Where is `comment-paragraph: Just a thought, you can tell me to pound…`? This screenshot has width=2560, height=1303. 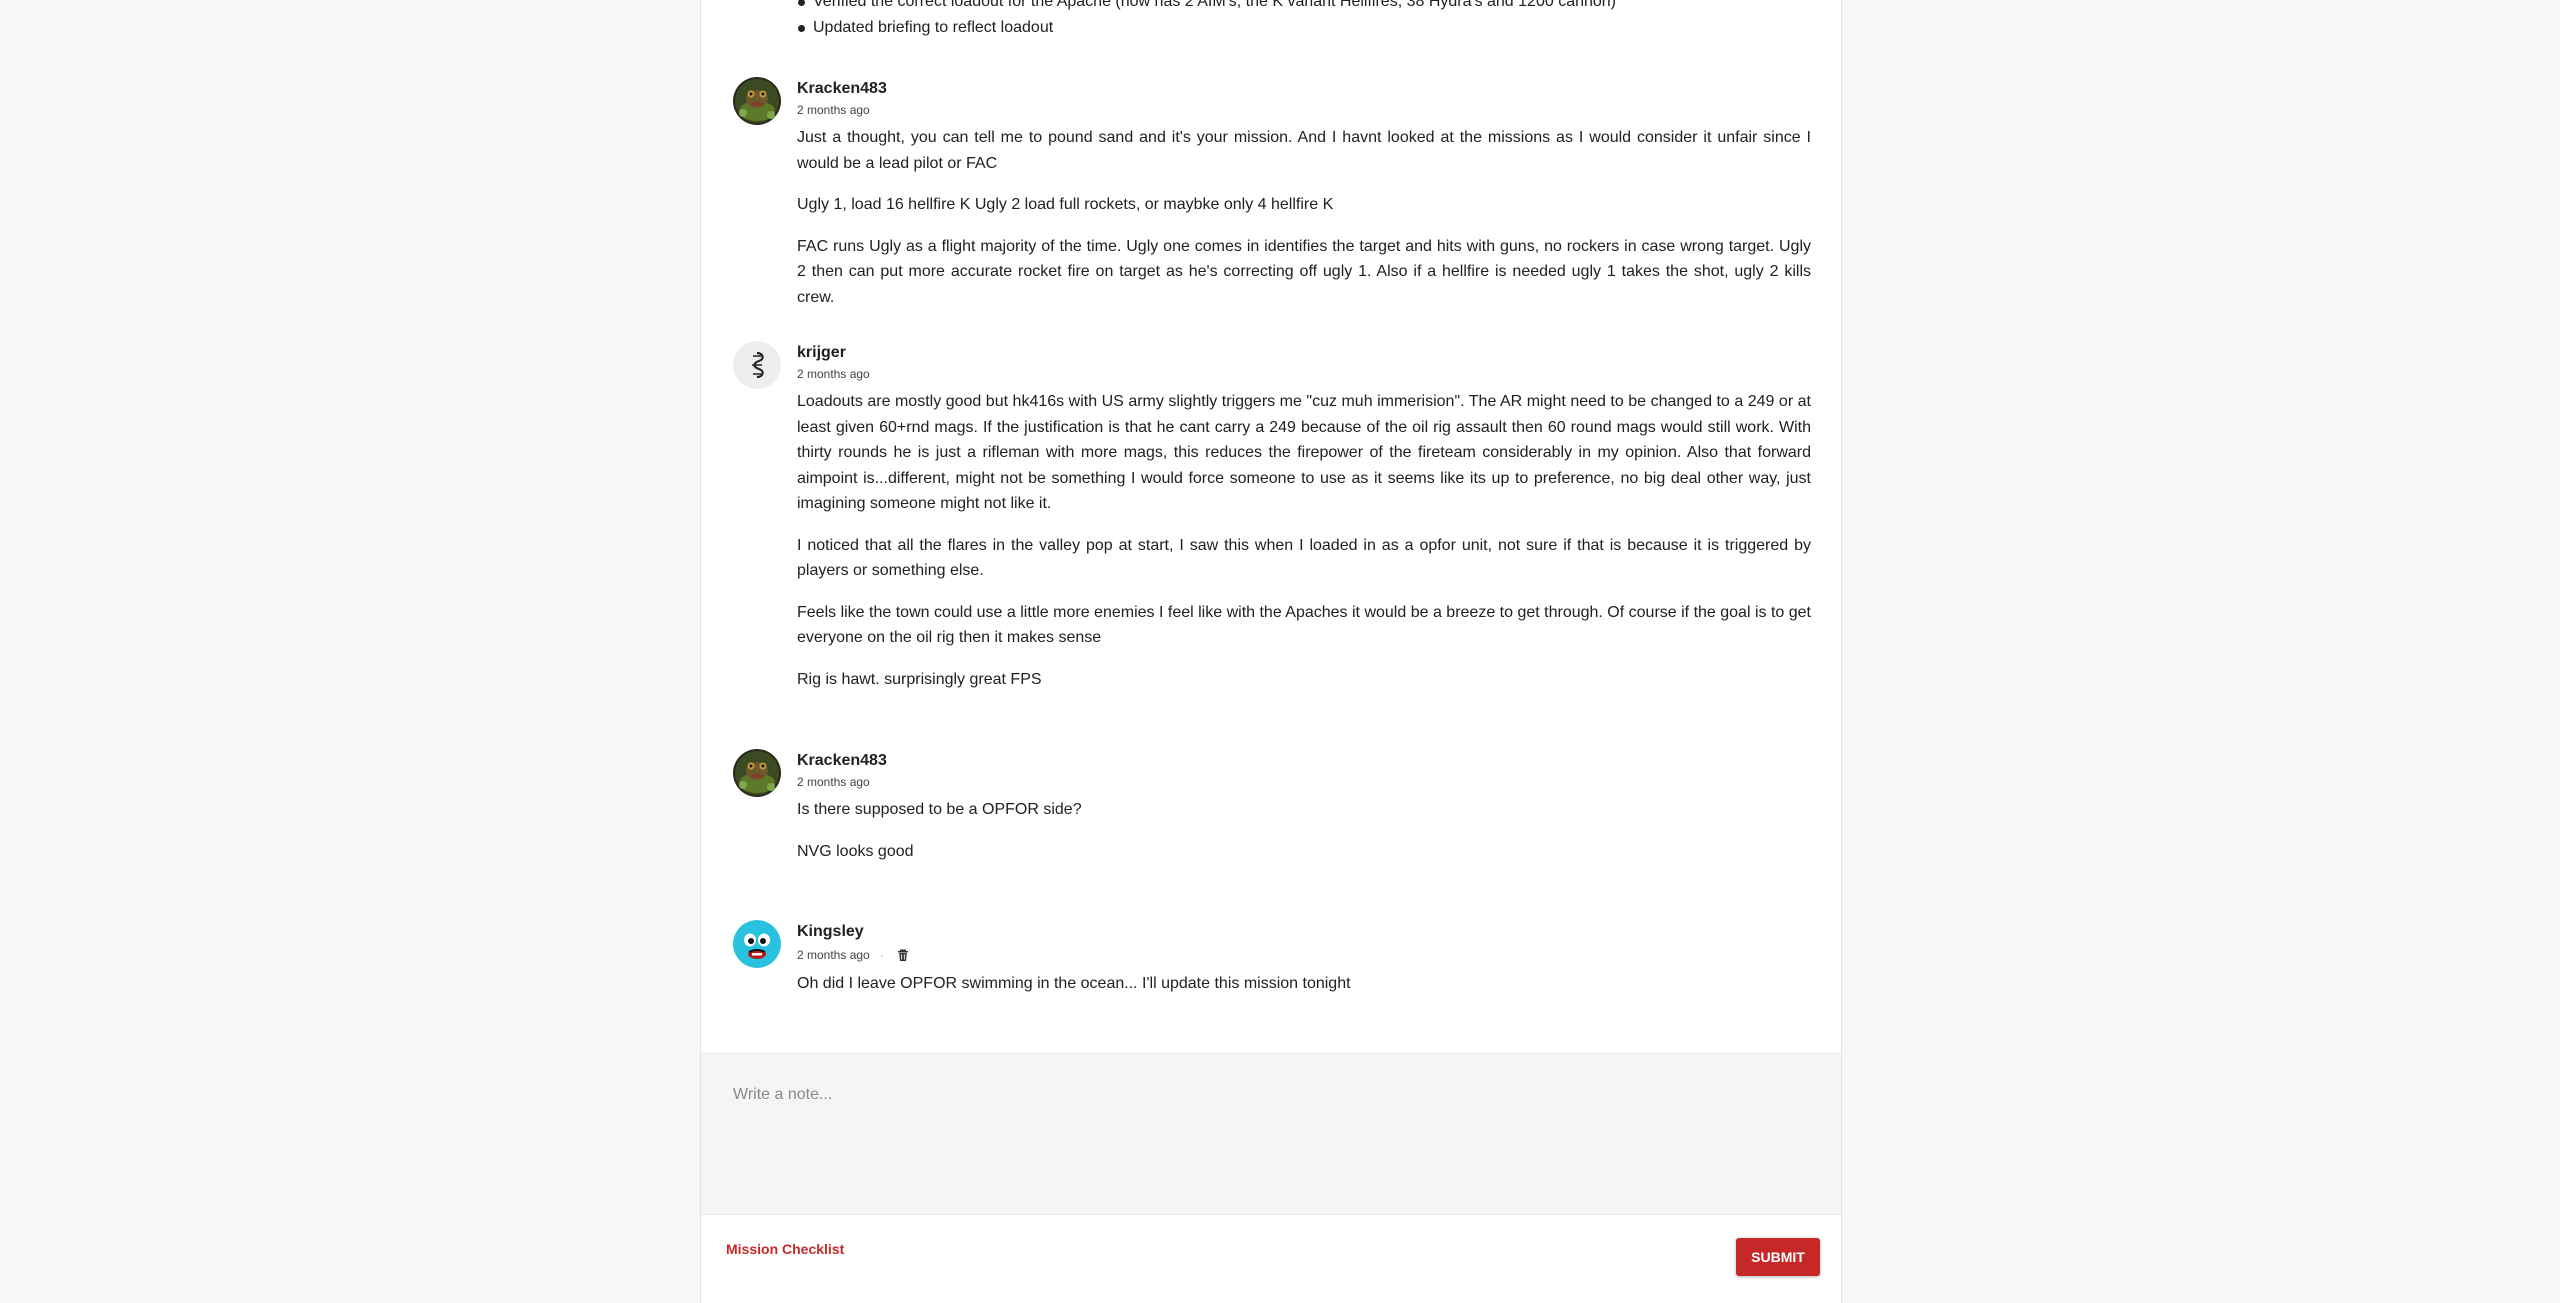 comment-paragraph: Just a thought, you can tell me to pound… is located at coordinates (1304, 150).